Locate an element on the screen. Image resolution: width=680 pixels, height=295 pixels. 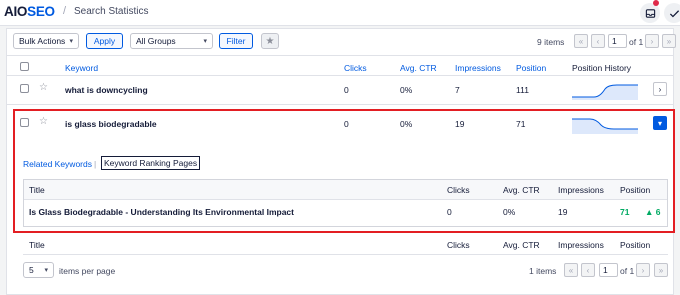
footer-column-impressions: Impressions is located at coordinates (581, 245).